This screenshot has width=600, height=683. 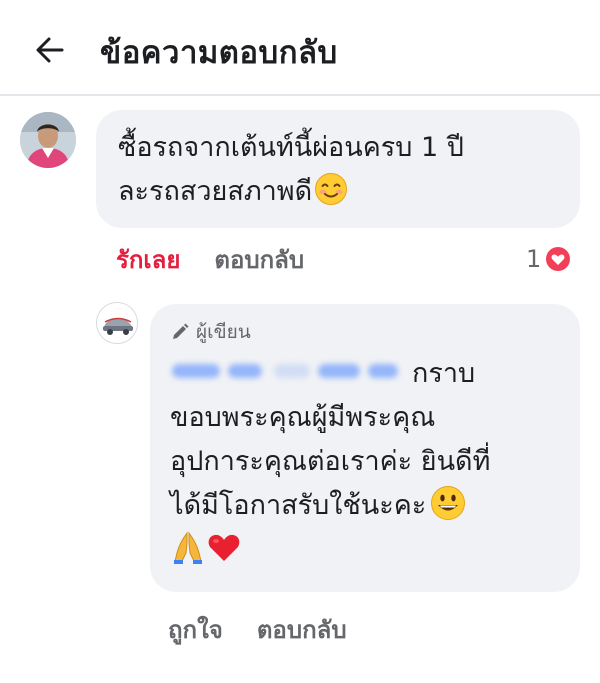 I want to click on pencil-icon, so click(x=181, y=331).